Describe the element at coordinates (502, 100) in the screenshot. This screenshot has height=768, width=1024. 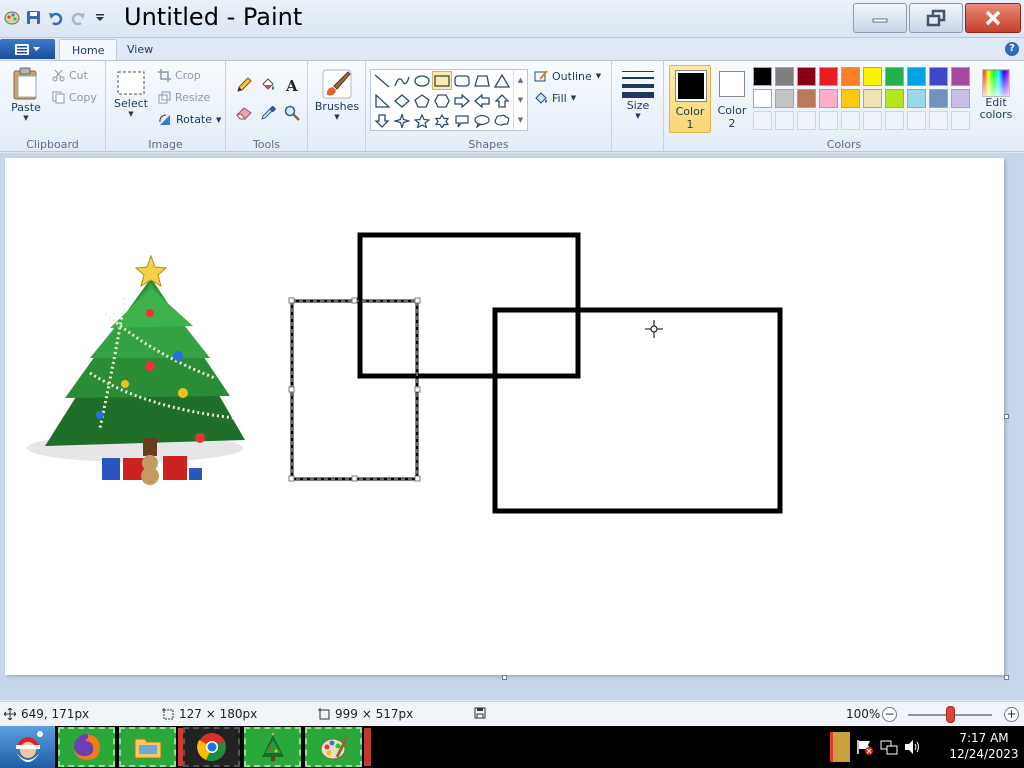
I see `up-arrow-shape` at that location.